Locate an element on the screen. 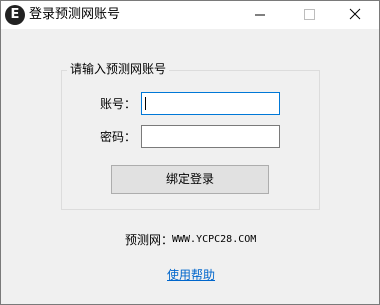  window-title: 登录预测网账号 is located at coordinates (75, 14).